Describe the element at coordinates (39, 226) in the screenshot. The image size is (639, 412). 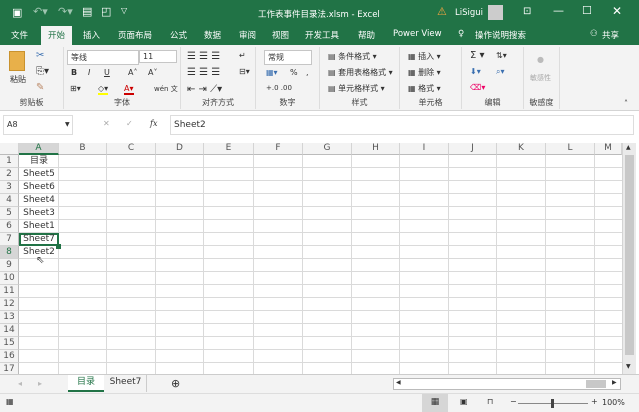
I see `cell-A6: Sheet1` at that location.